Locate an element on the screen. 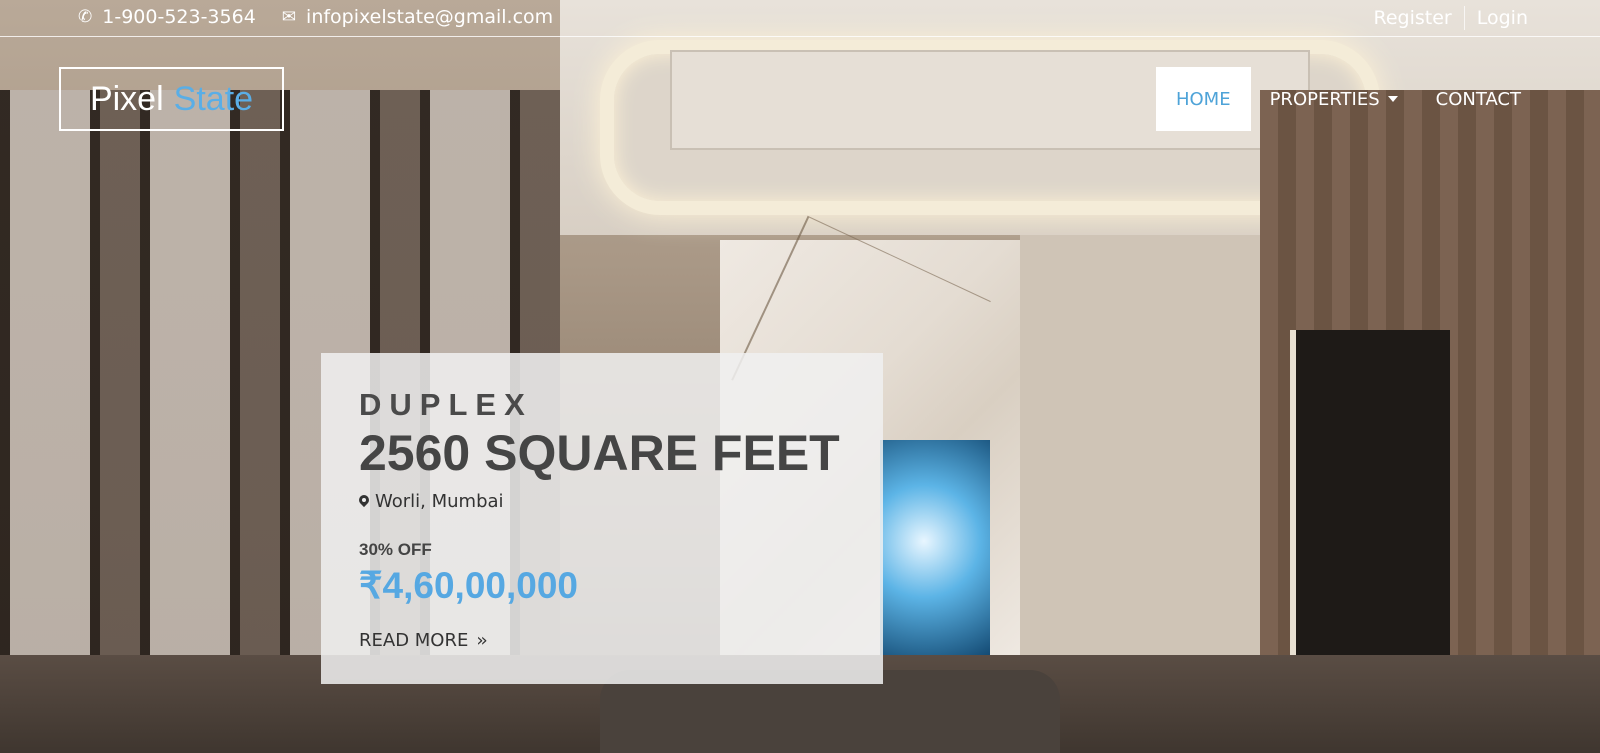  phone-icon: ✆ is located at coordinates (85, 16).